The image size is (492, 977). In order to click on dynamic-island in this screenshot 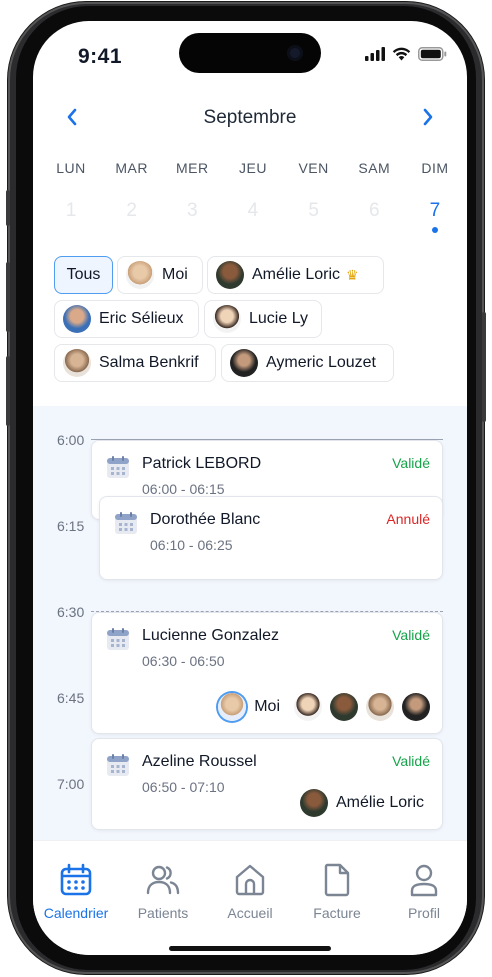, I will do `click(250, 53)`.